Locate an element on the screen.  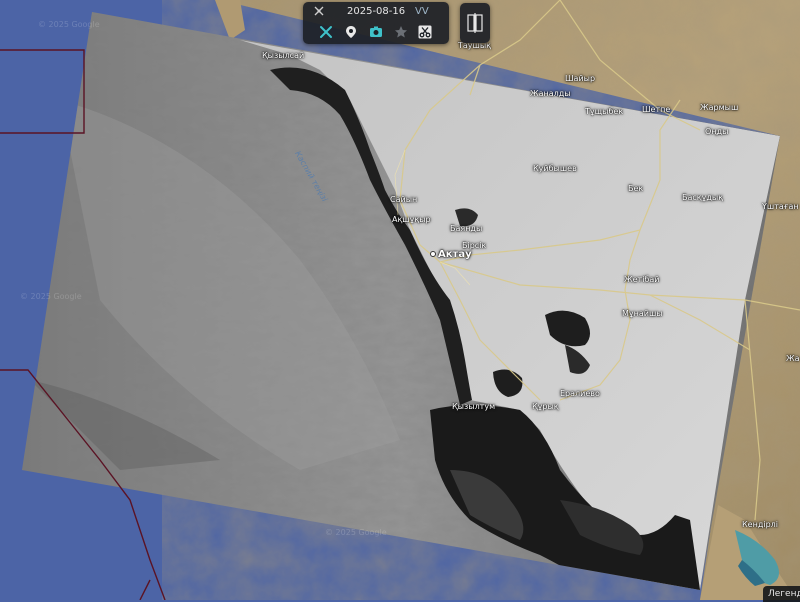
star-icon is located at coordinates (402, 32).